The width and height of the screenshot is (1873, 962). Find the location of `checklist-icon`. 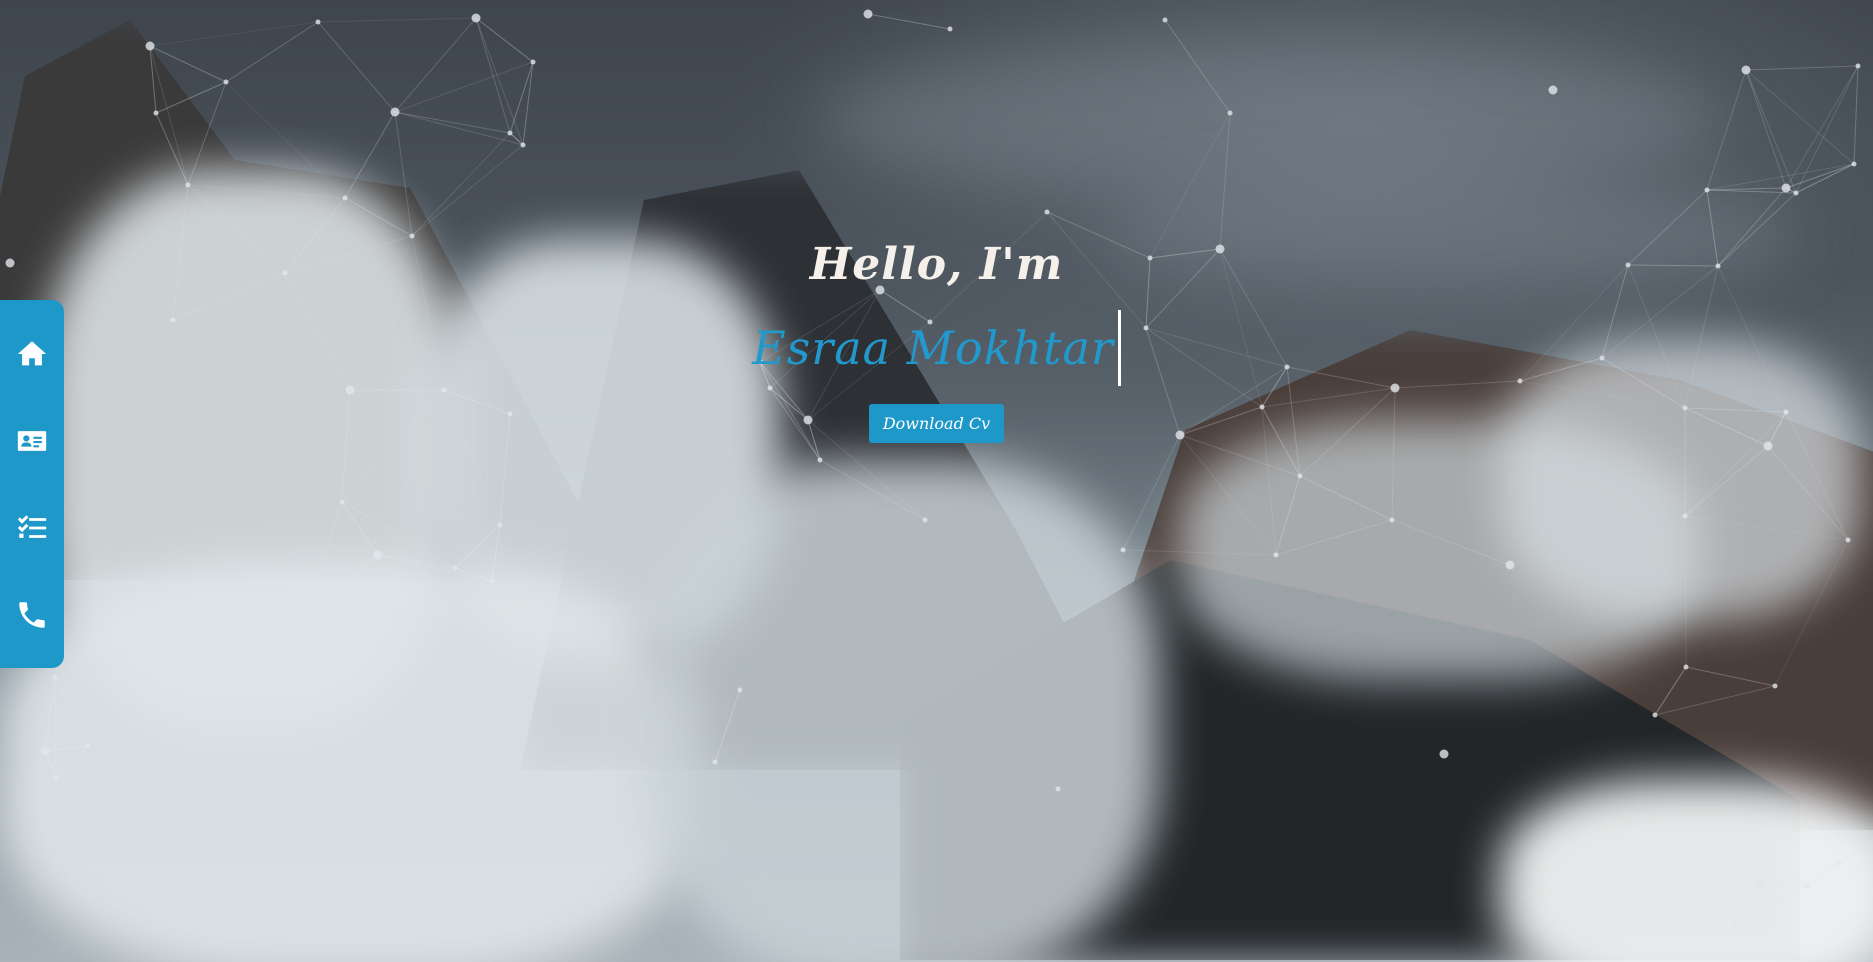

checklist-icon is located at coordinates (32, 526).